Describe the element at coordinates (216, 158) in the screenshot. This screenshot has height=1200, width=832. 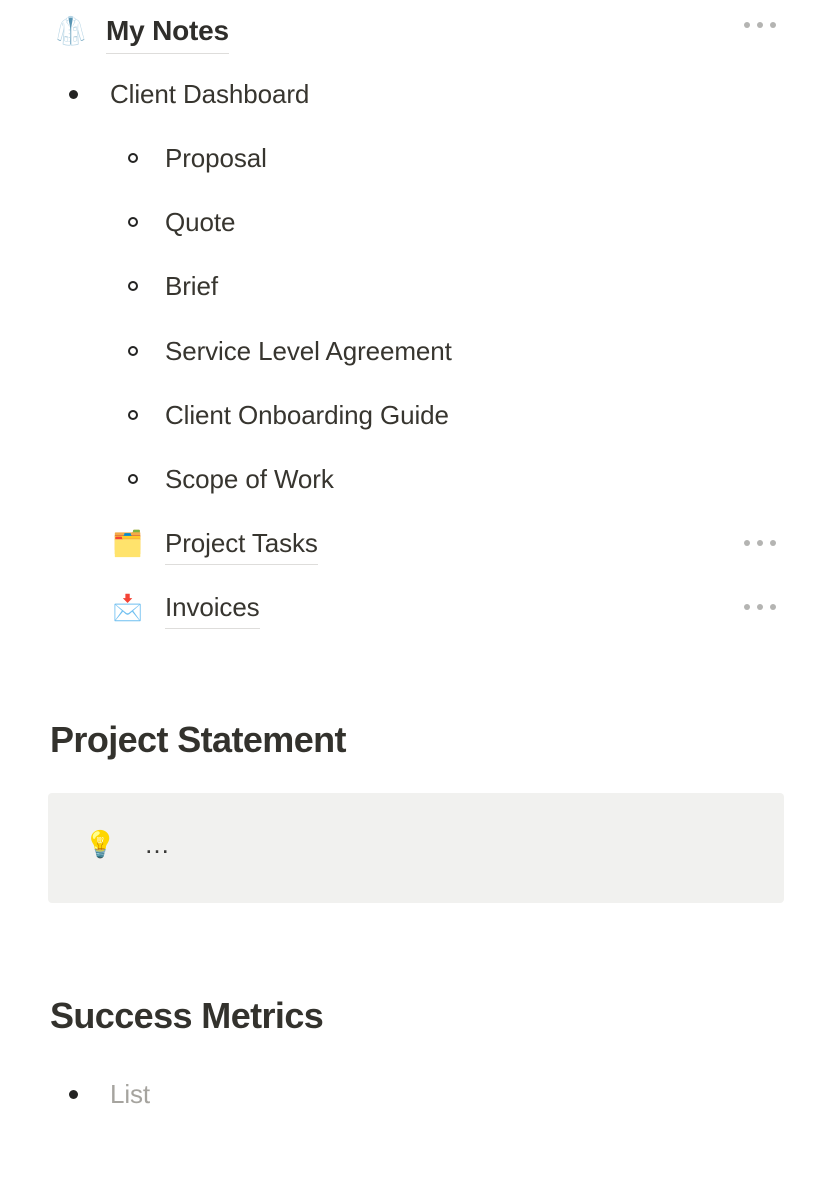
I see `list-item-label: Proposal` at that location.